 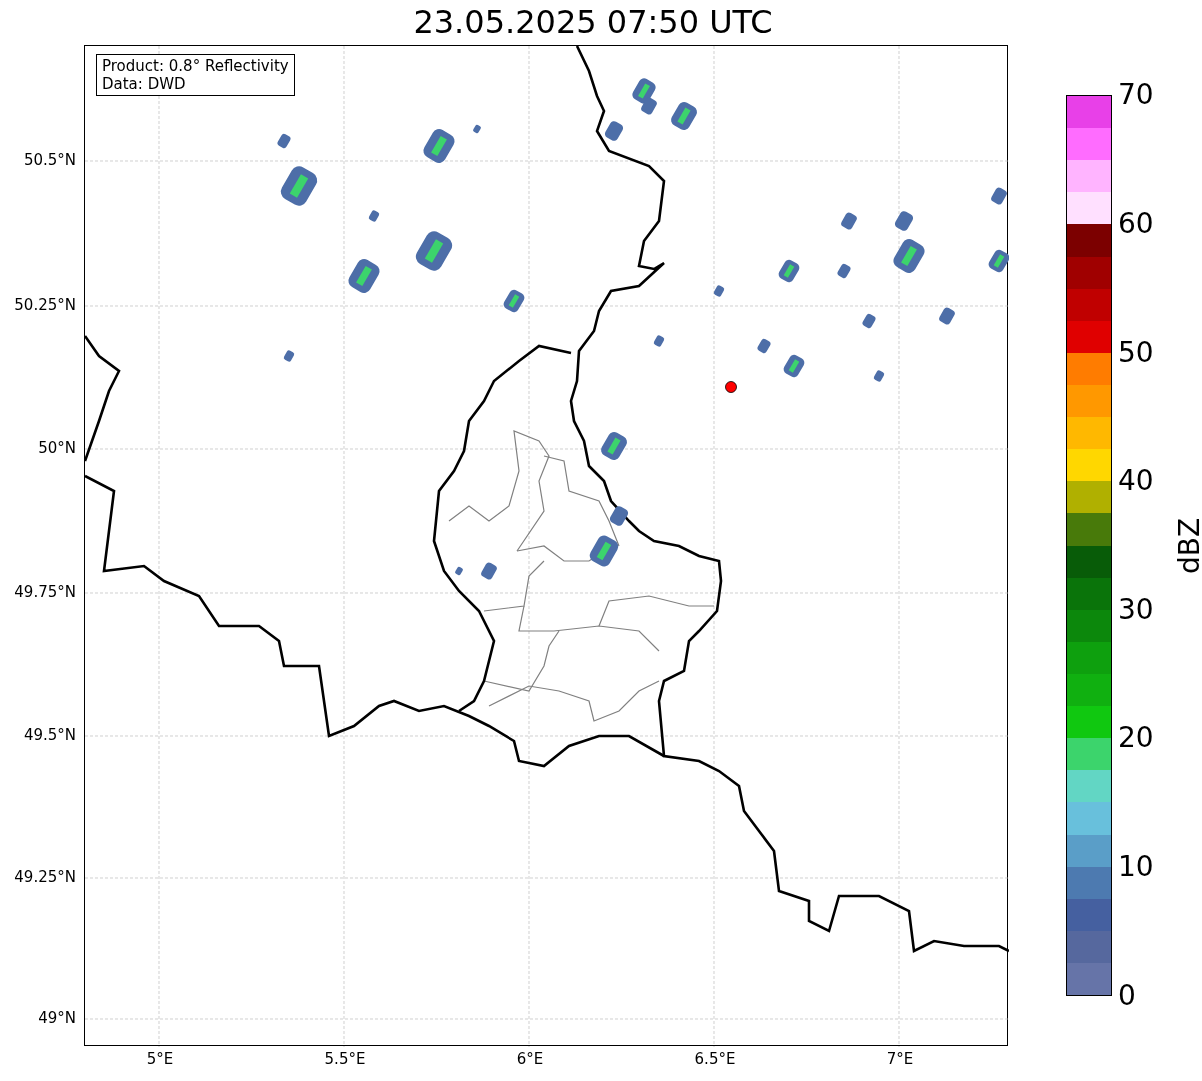 I want to click on latitude-label: 50°N, so click(x=57, y=448).